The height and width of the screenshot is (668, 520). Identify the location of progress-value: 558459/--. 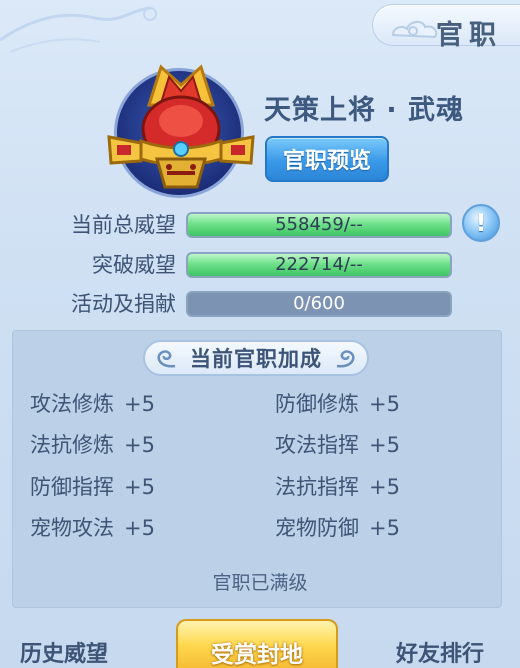
(319, 224).